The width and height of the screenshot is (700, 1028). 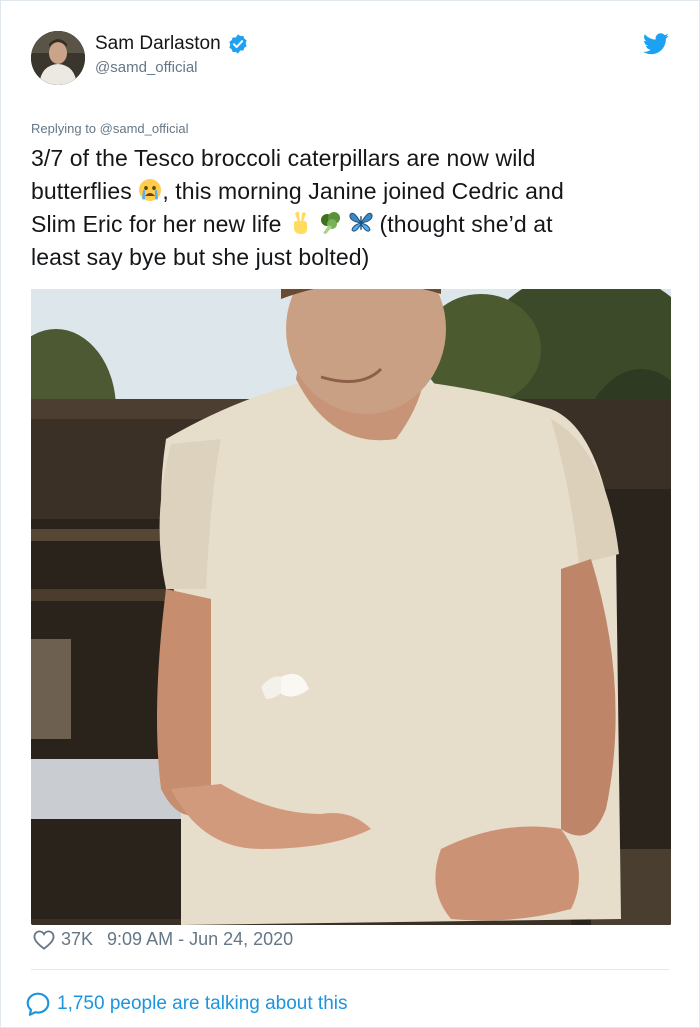 I want to click on reply-prefix: Replying to, so click(x=64, y=128).